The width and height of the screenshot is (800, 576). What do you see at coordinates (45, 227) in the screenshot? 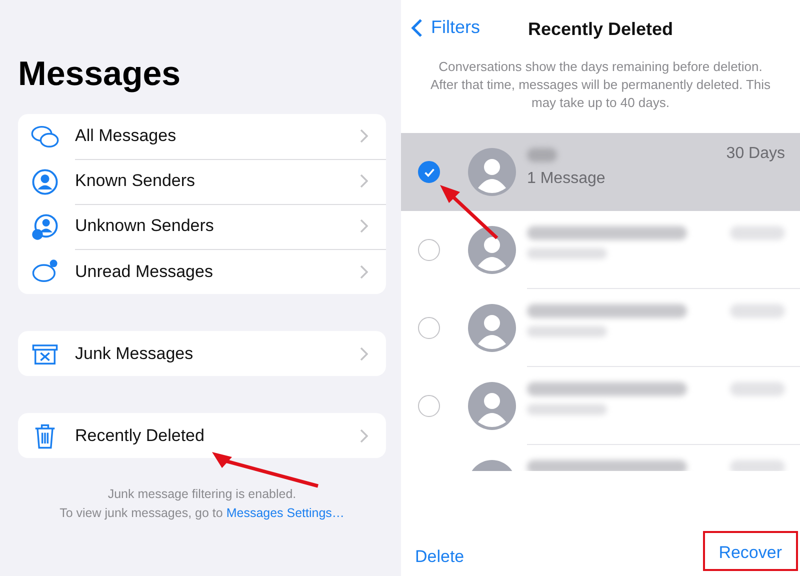
I see `person-question-icon` at bounding box center [45, 227].